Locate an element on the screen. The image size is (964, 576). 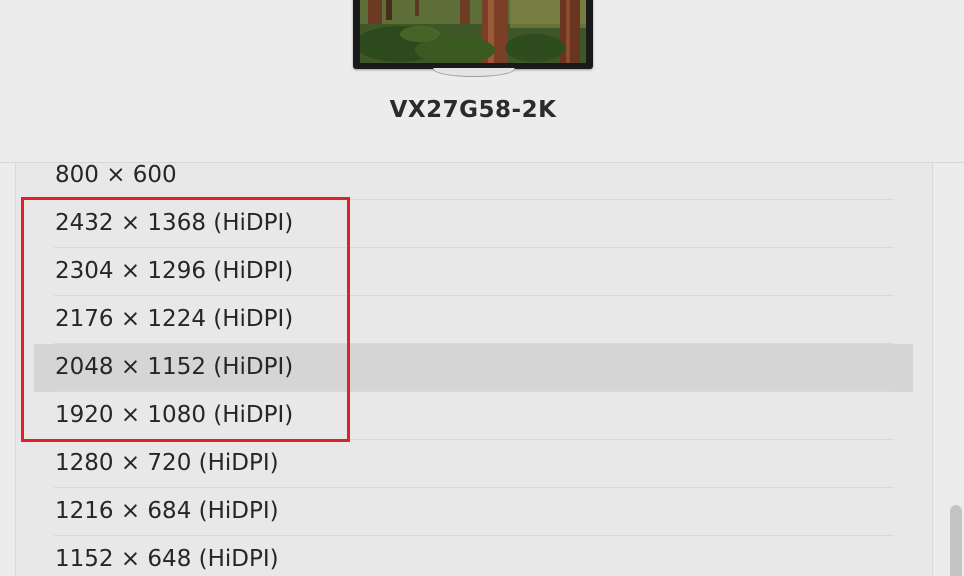
resolution-label: 1216 × 684 (HiDPI) is located at coordinates (167, 511).